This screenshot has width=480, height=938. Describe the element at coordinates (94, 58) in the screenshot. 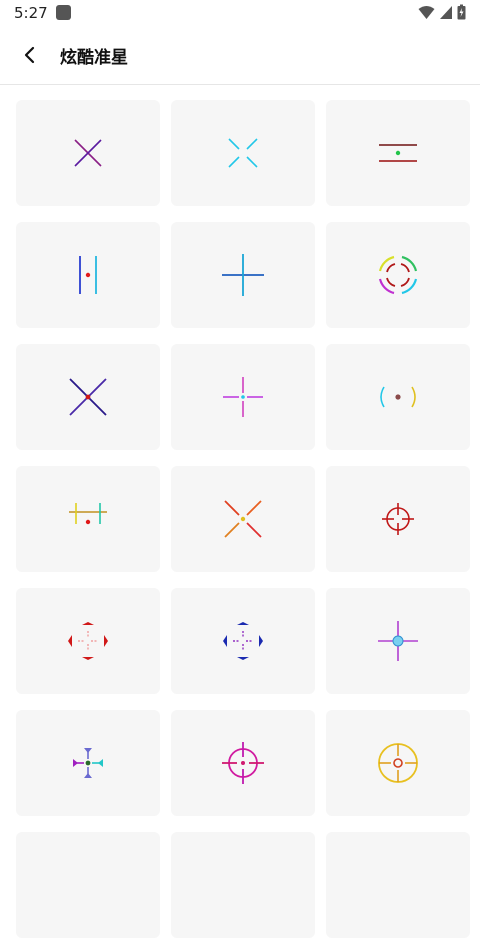

I see `page-title: 炫酷准星` at that location.